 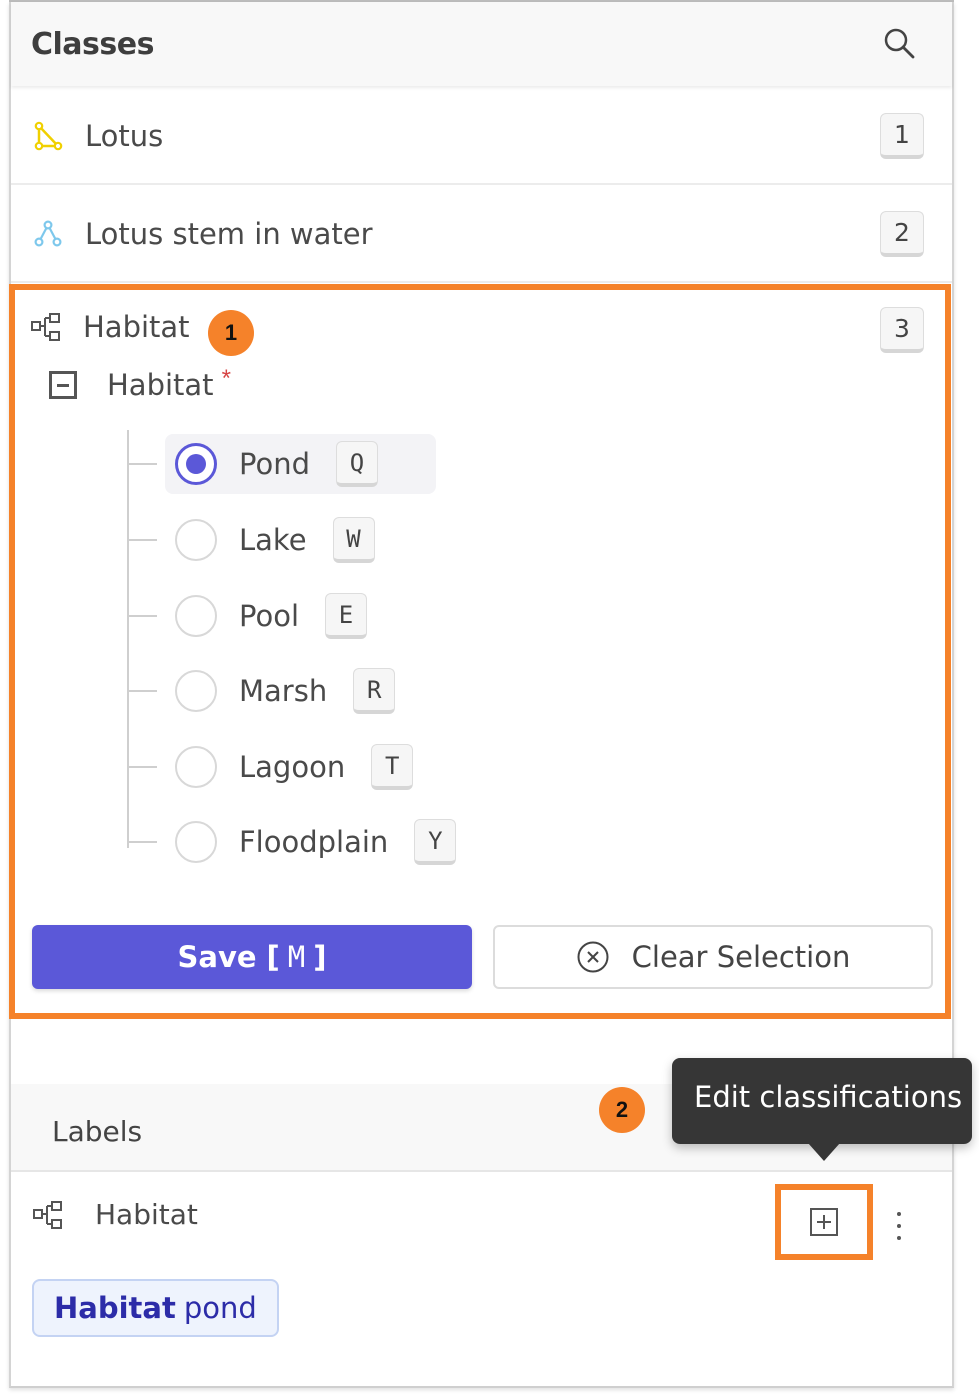 I want to click on tag-value: pond, so click(x=220, y=1308).